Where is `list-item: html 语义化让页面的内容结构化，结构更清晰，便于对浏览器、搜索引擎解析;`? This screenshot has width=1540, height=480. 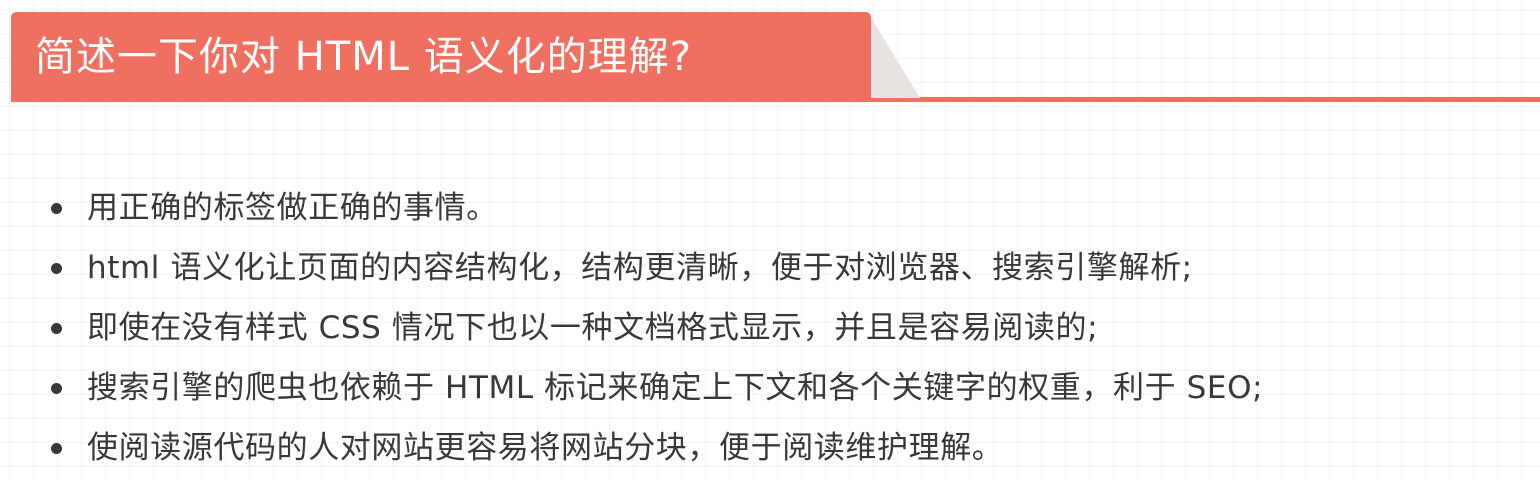
list-item: html 语义化让页面的内容结构化，结构更清晰，便于对浏览器、搜索引擎解析; is located at coordinates (770, 268).